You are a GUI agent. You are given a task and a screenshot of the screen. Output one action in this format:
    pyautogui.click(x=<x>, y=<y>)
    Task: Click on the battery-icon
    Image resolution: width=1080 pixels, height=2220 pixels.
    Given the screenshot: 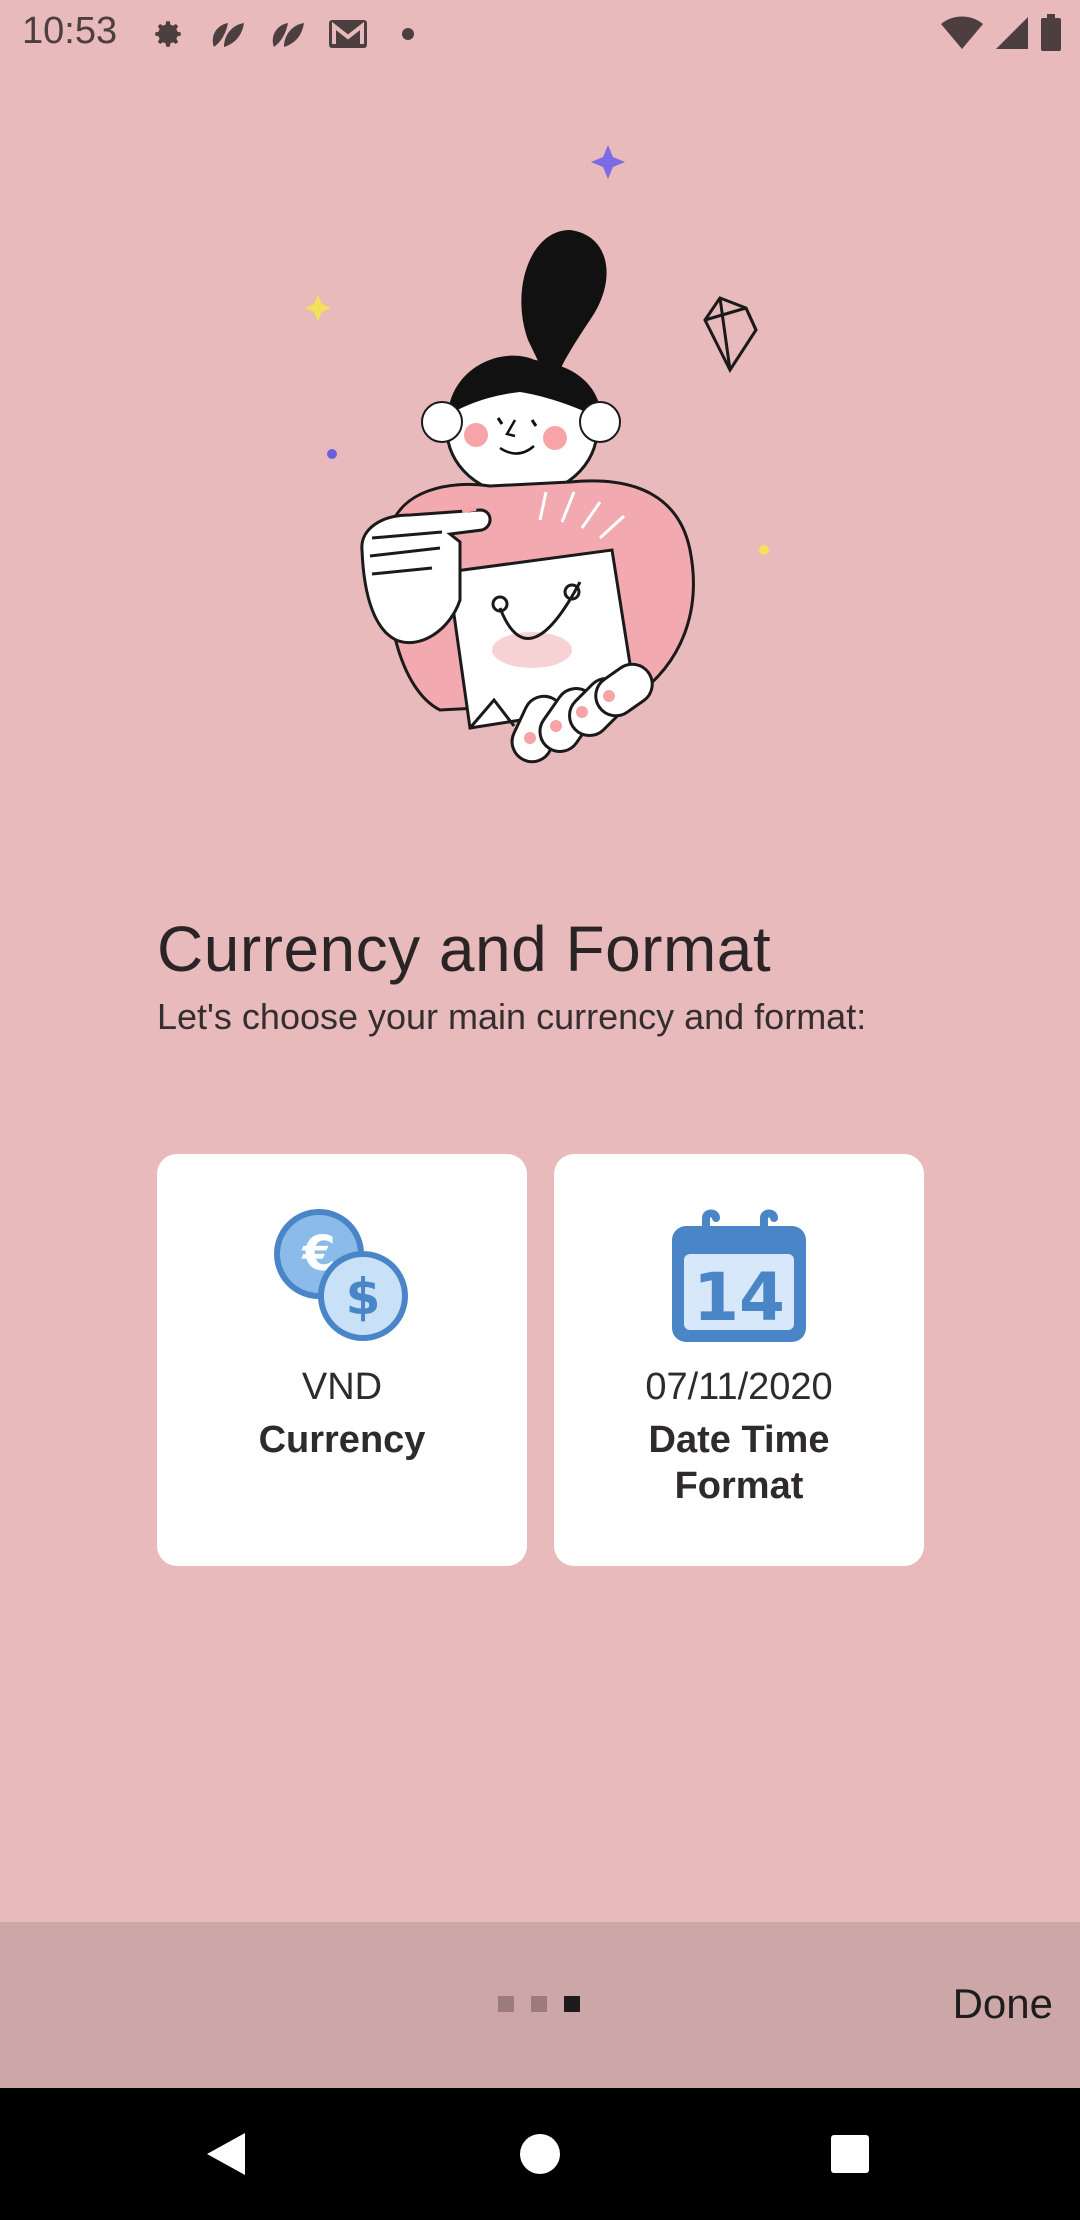 What is the action you would take?
    pyautogui.click(x=1051, y=35)
    